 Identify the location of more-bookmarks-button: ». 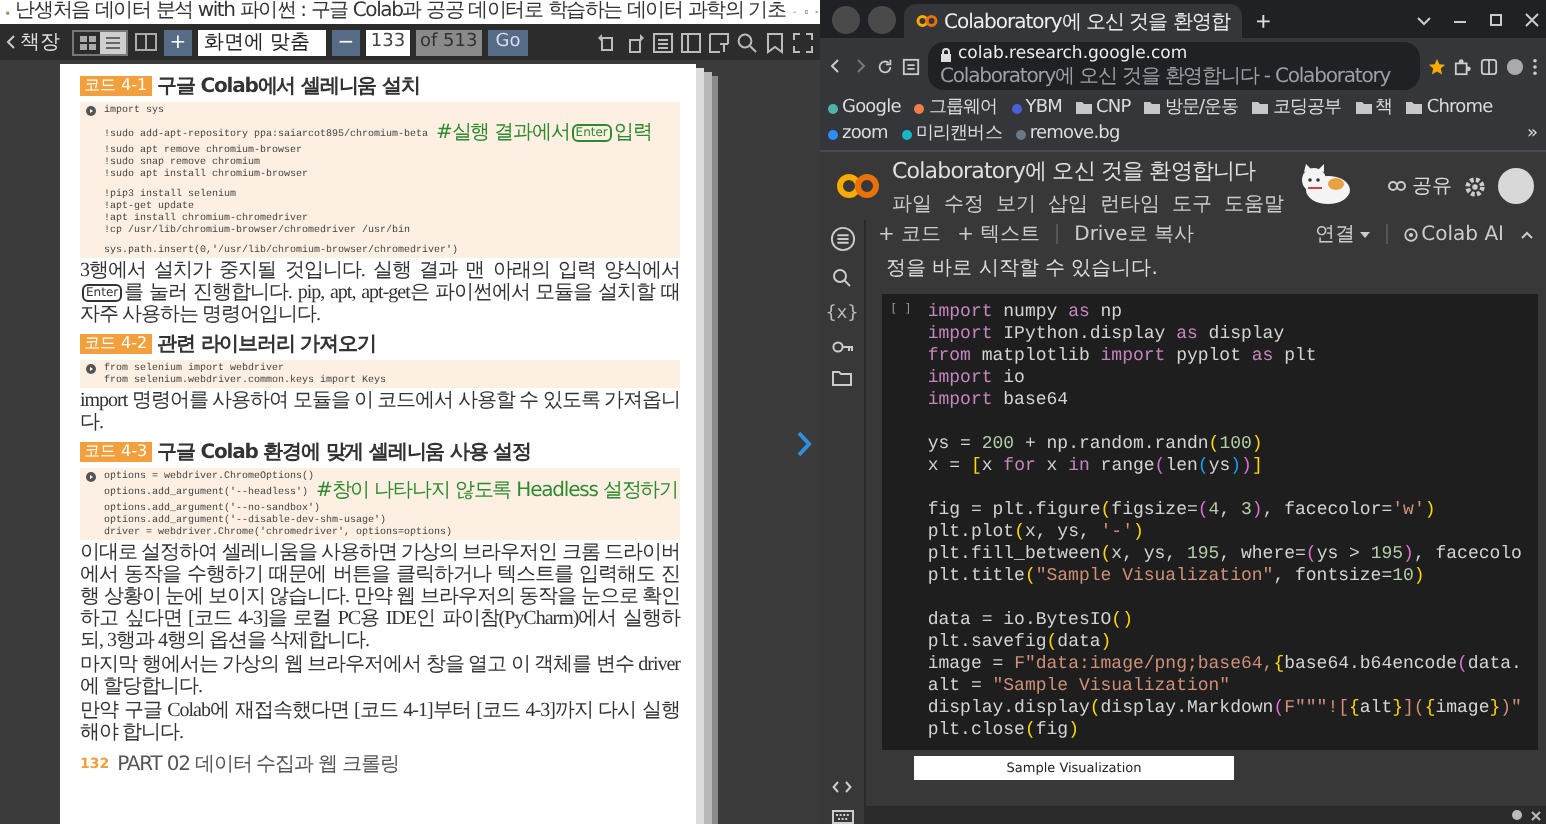
(1532, 134).